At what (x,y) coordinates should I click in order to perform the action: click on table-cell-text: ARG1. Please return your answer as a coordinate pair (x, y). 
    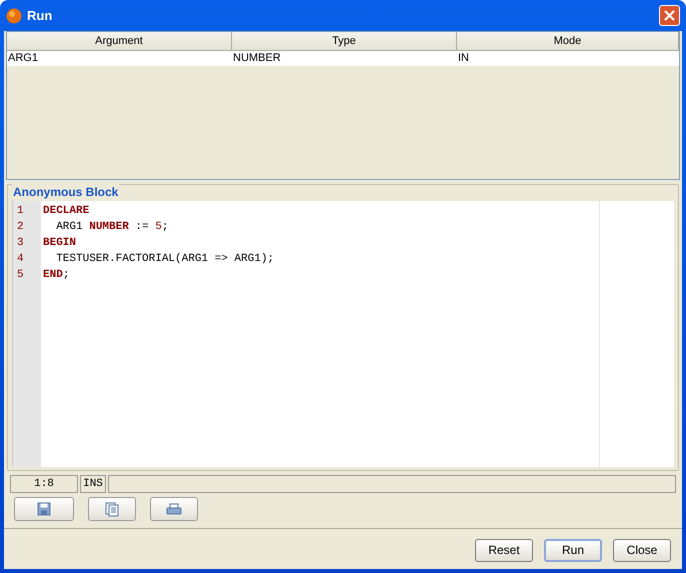
    Looking at the image, I should click on (23, 58).